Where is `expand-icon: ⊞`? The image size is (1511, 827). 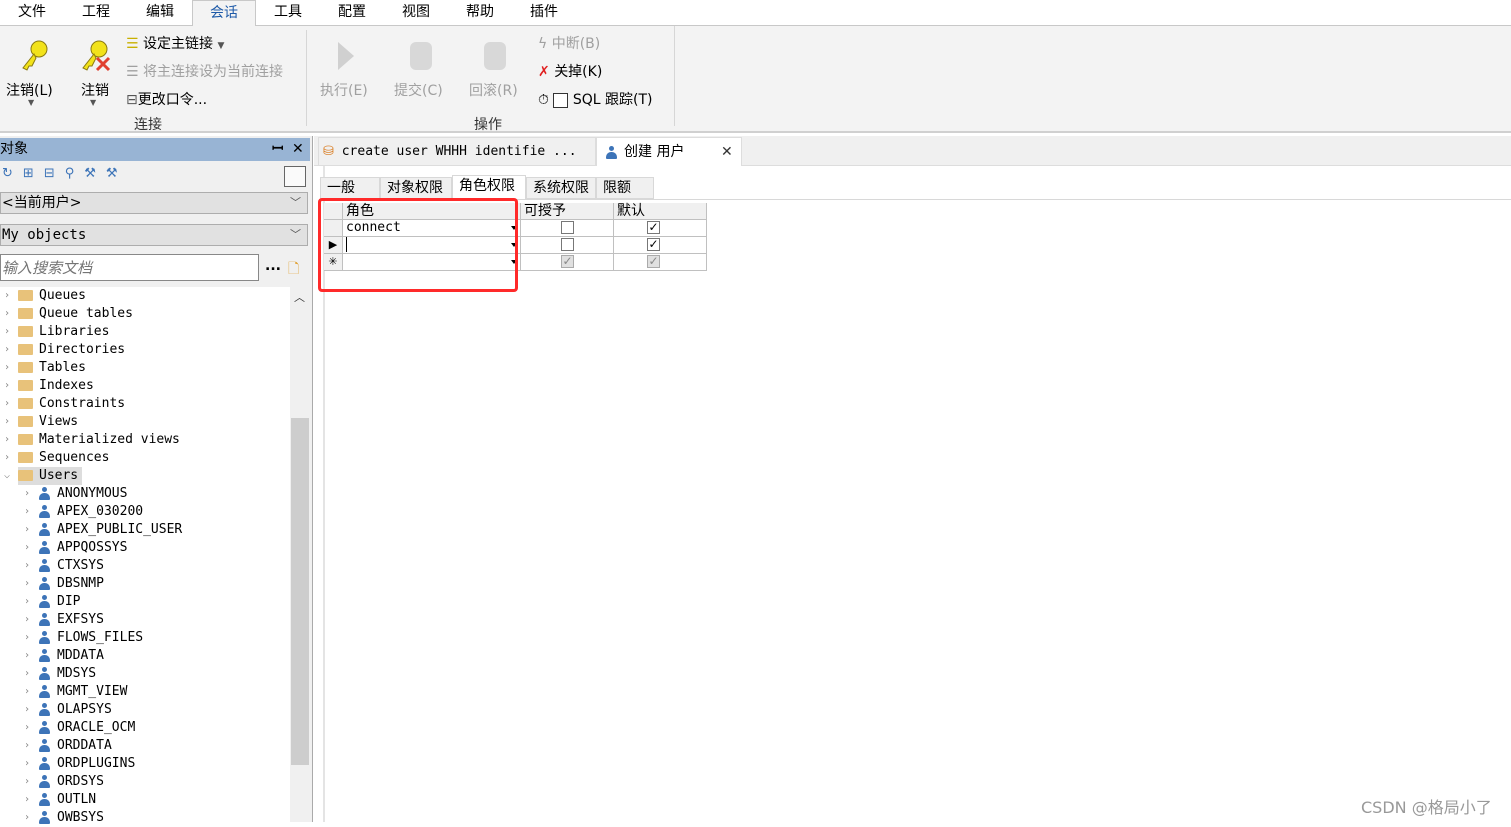 expand-icon: ⊞ is located at coordinates (33, 173).